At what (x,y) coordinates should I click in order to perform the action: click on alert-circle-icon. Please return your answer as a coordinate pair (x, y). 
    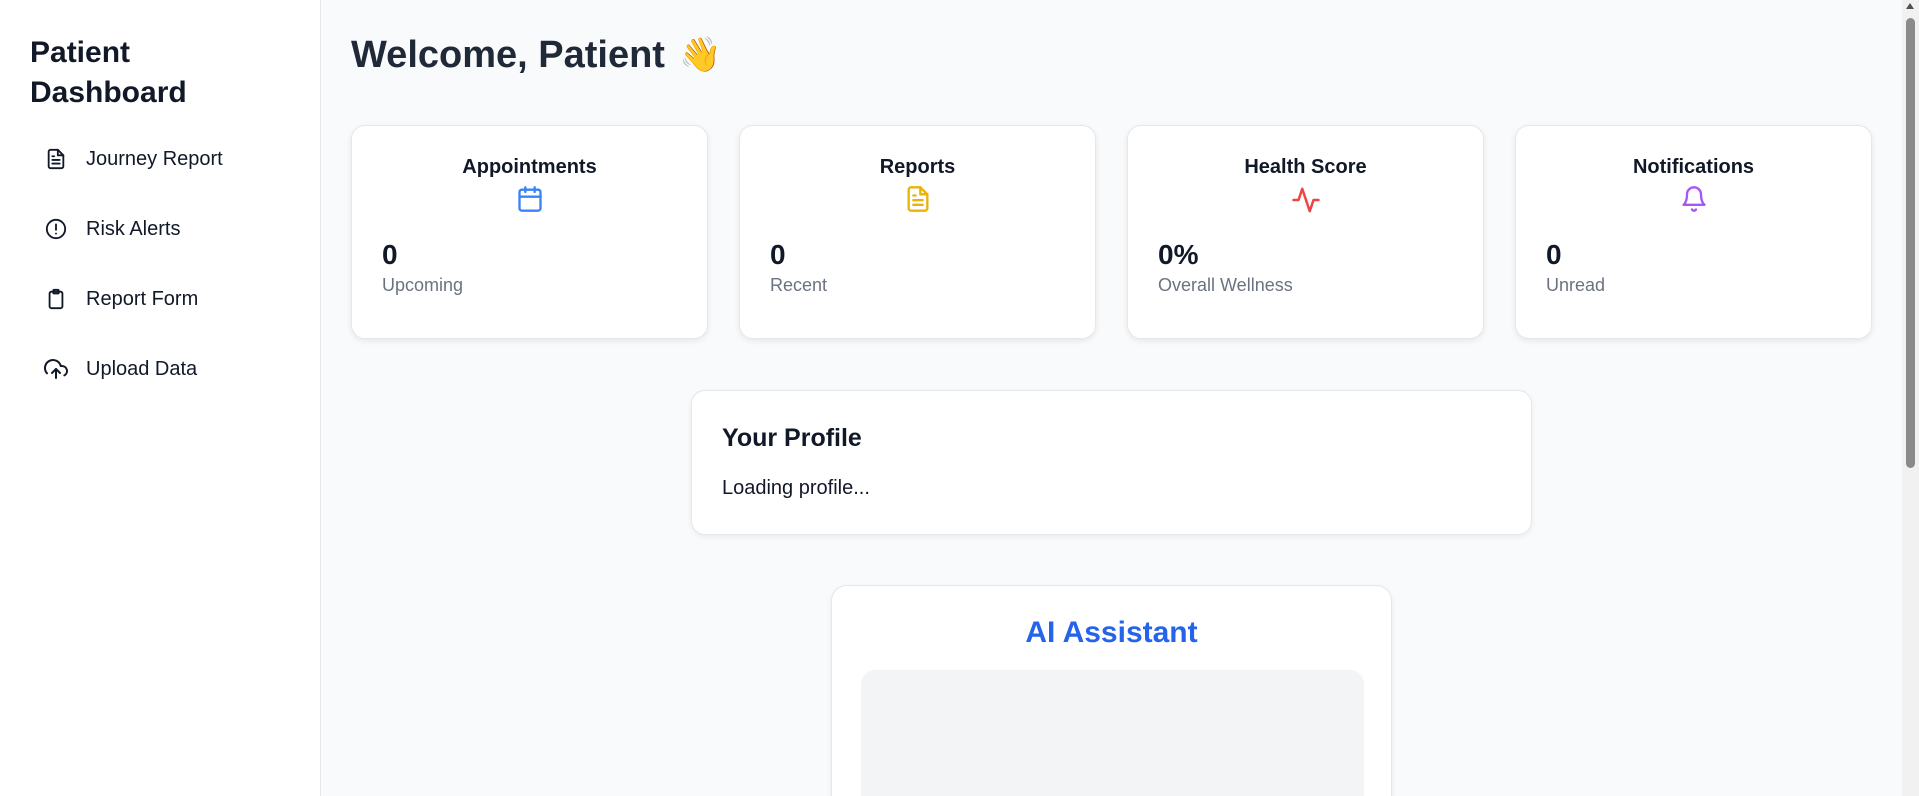
    Looking at the image, I should click on (56, 229).